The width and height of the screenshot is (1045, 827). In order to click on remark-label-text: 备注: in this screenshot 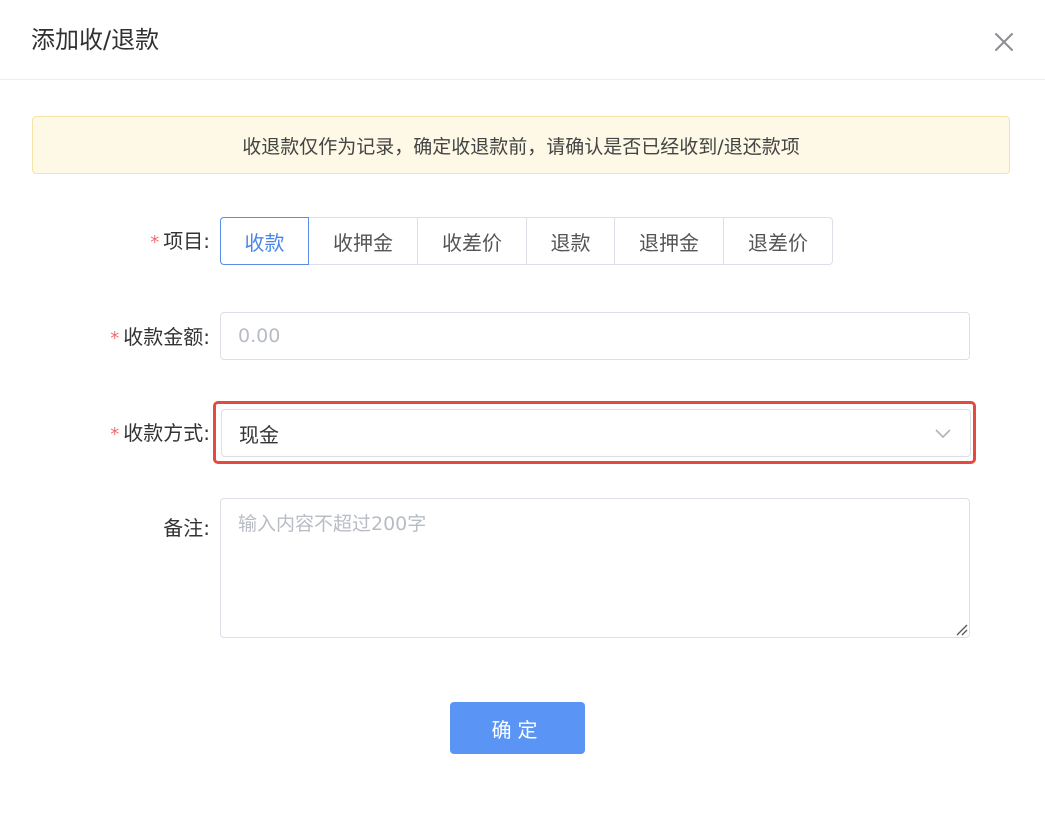, I will do `click(186, 528)`.